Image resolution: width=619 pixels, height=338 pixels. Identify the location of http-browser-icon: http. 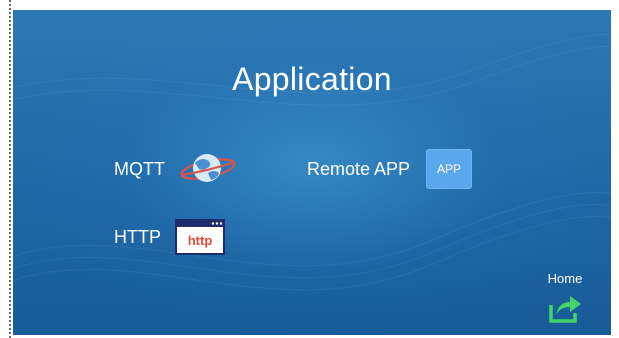
(200, 237).